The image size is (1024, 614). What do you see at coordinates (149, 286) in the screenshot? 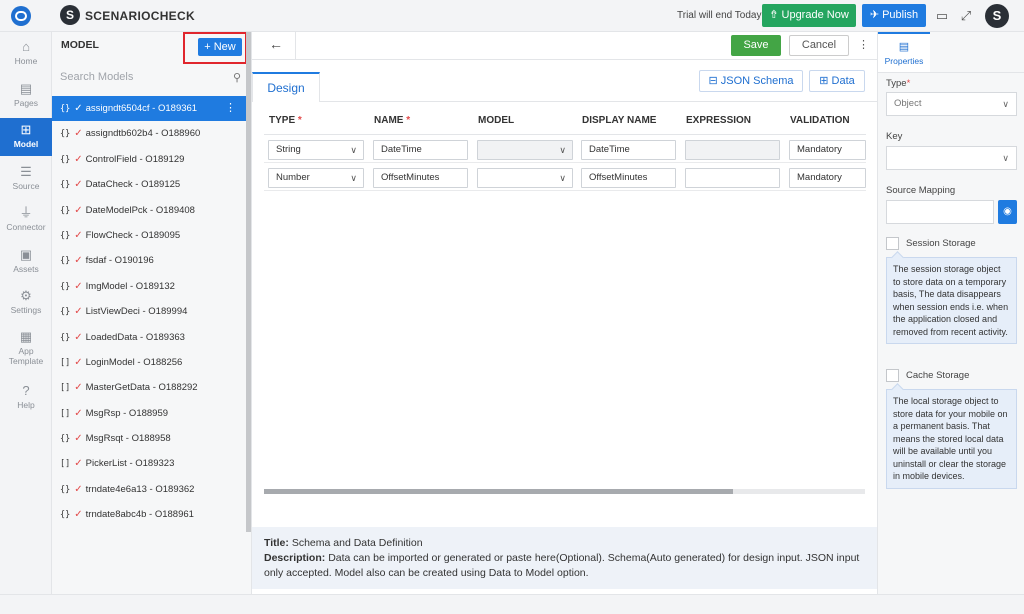
I see `list-item: {} ✓ ImgModel - O189132` at bounding box center [149, 286].